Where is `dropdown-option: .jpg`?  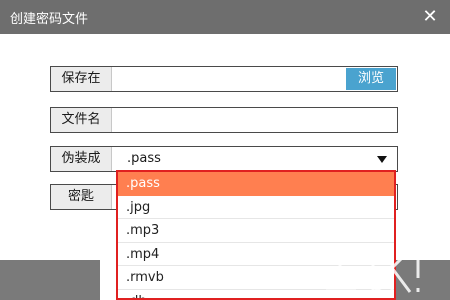
dropdown-option: .jpg is located at coordinates (256, 207).